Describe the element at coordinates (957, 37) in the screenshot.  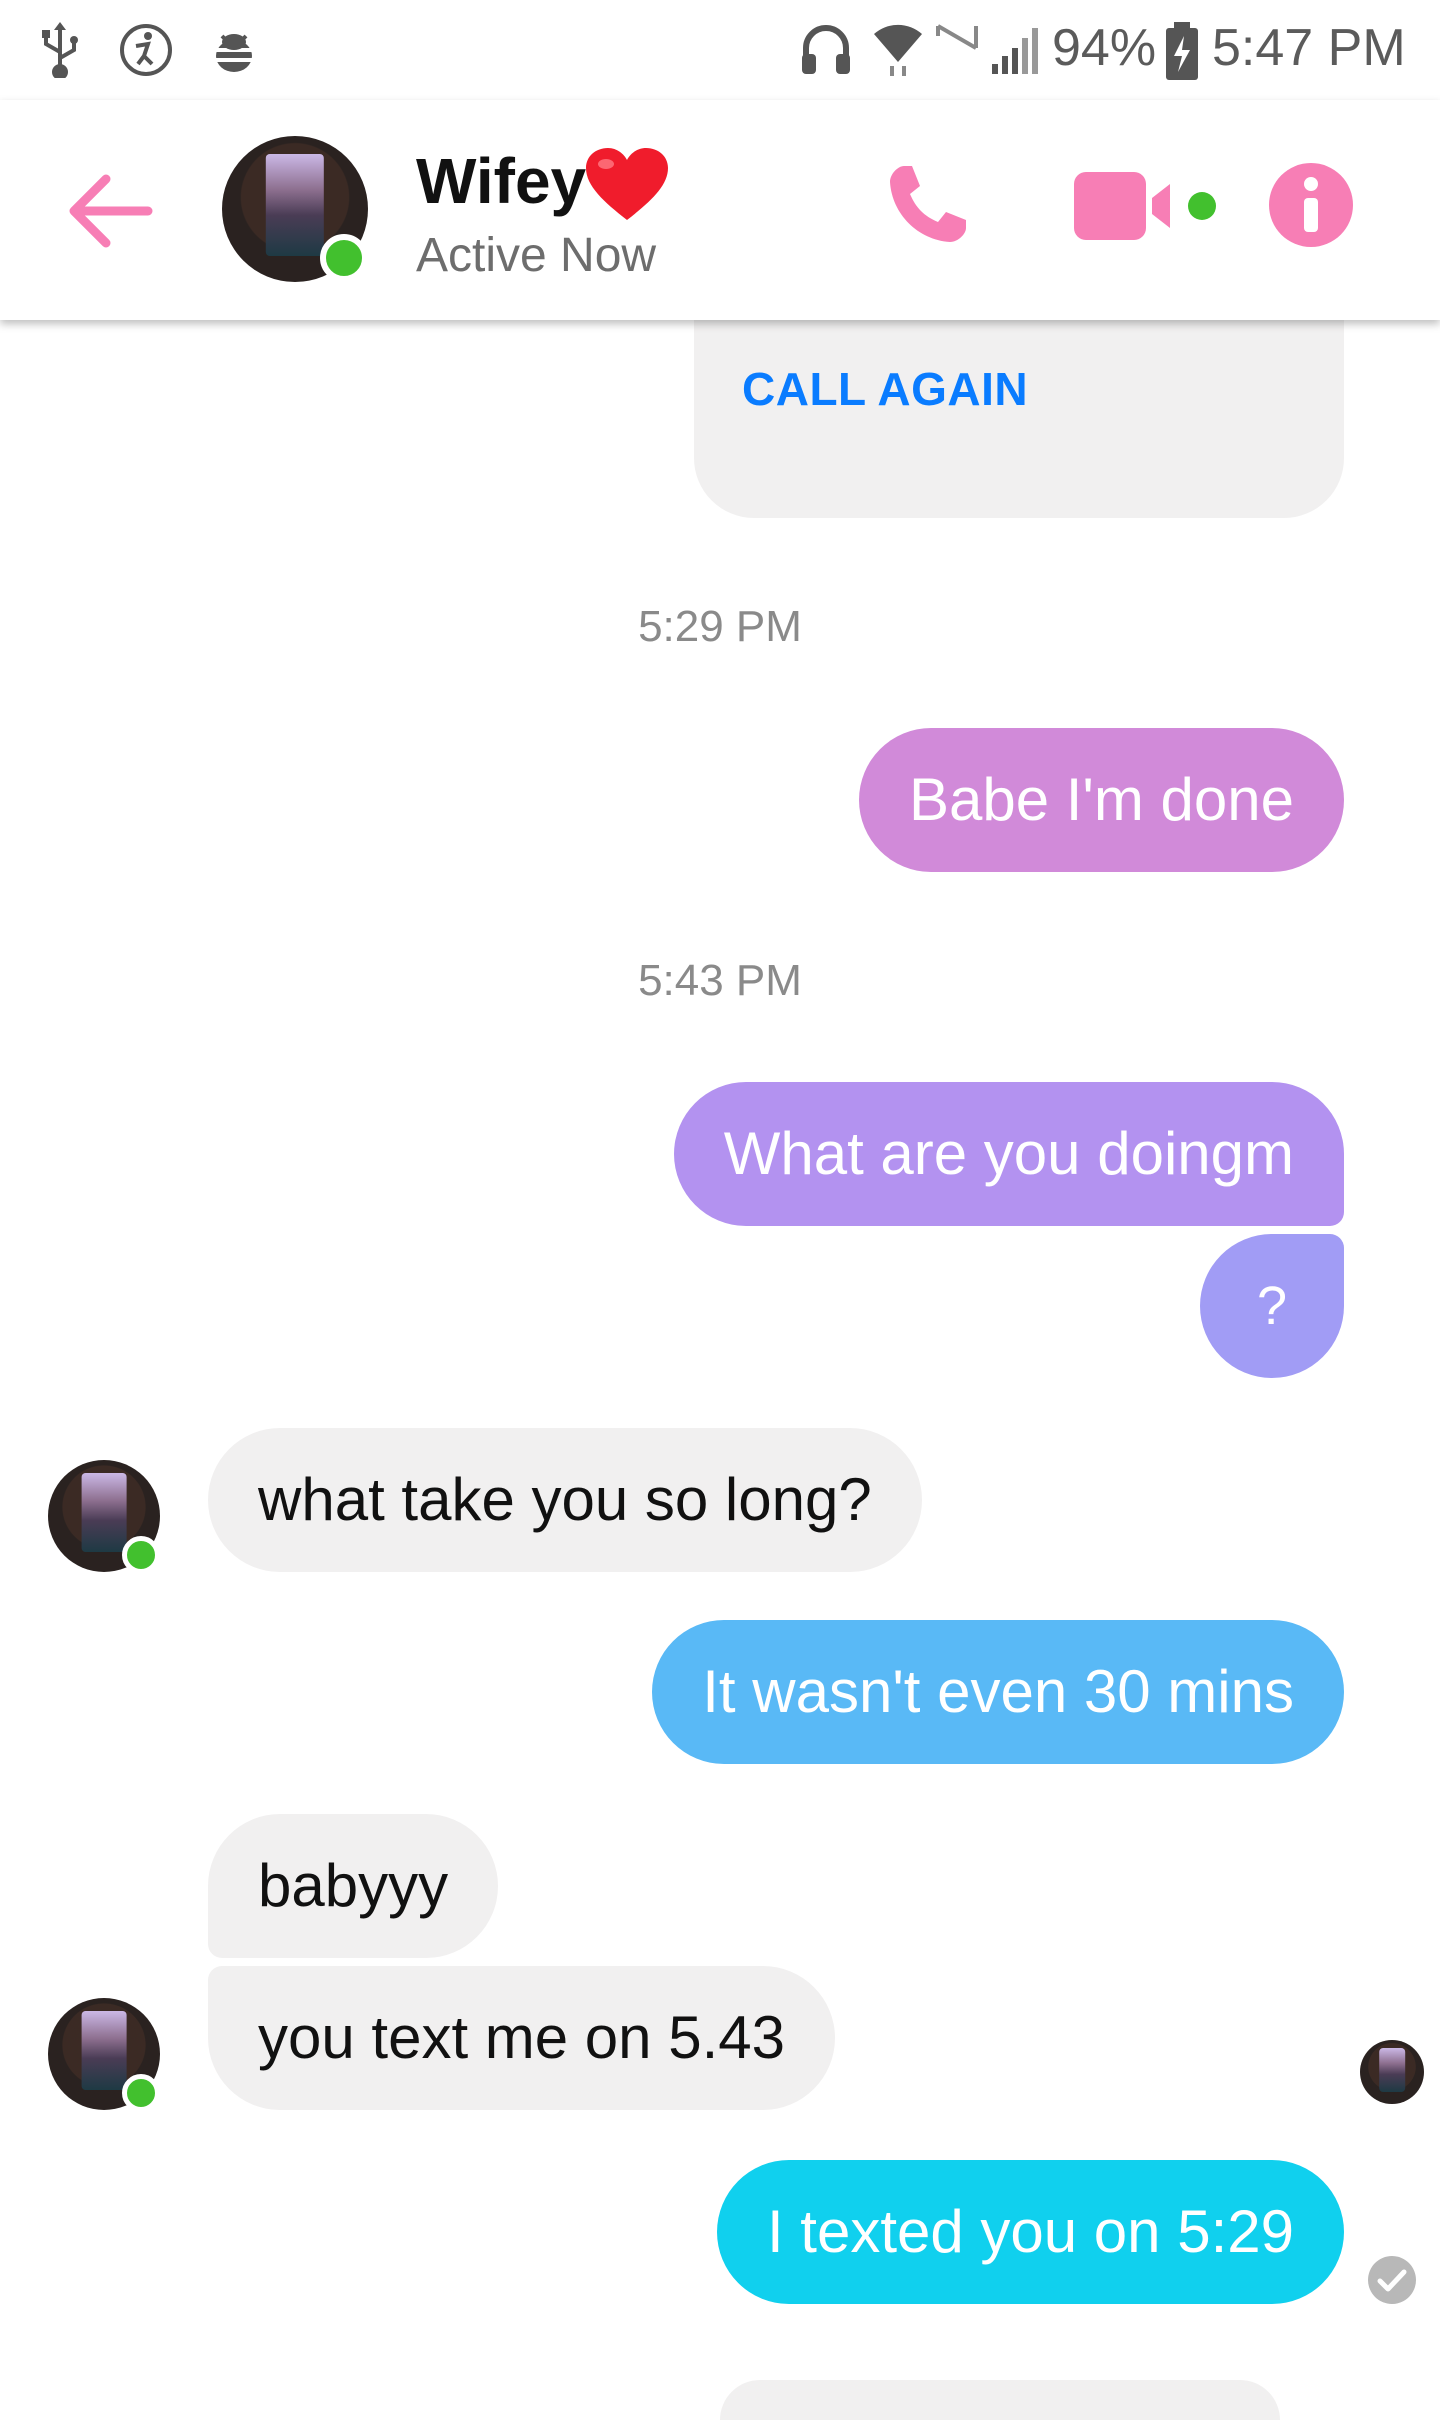
I see `no-data-icon` at that location.